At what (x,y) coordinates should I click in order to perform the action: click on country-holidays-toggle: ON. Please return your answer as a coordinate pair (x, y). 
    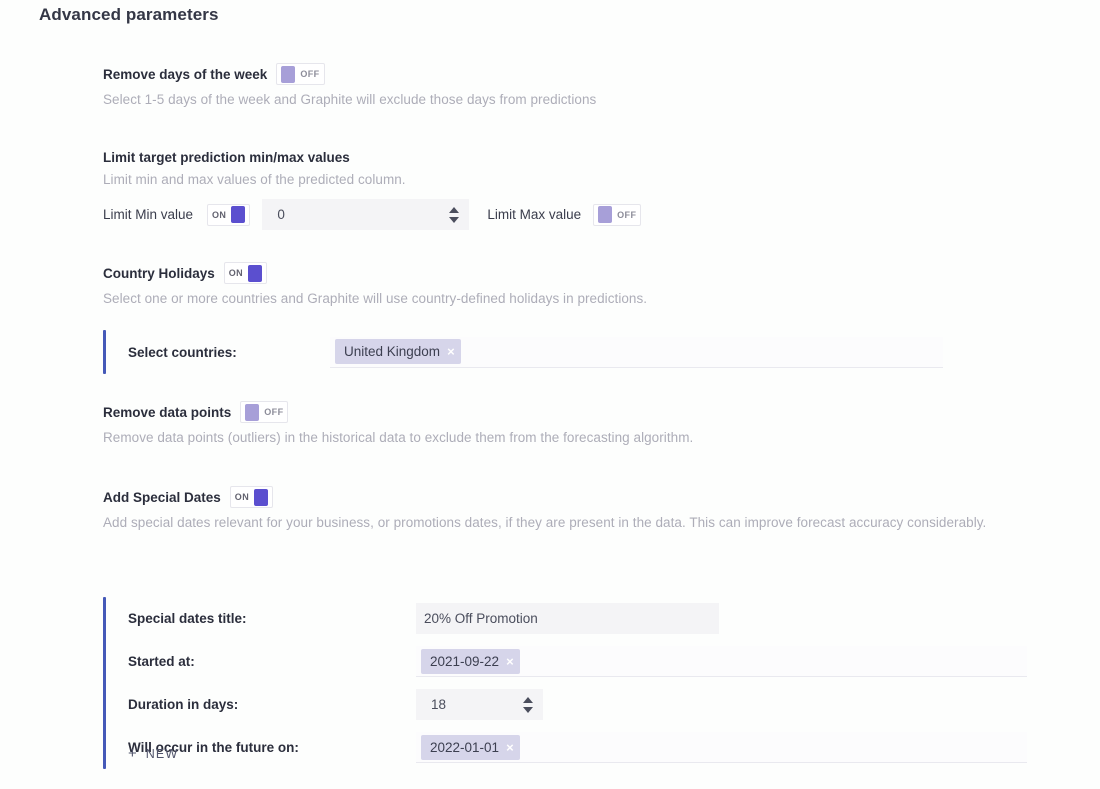
    Looking at the image, I should click on (245, 273).